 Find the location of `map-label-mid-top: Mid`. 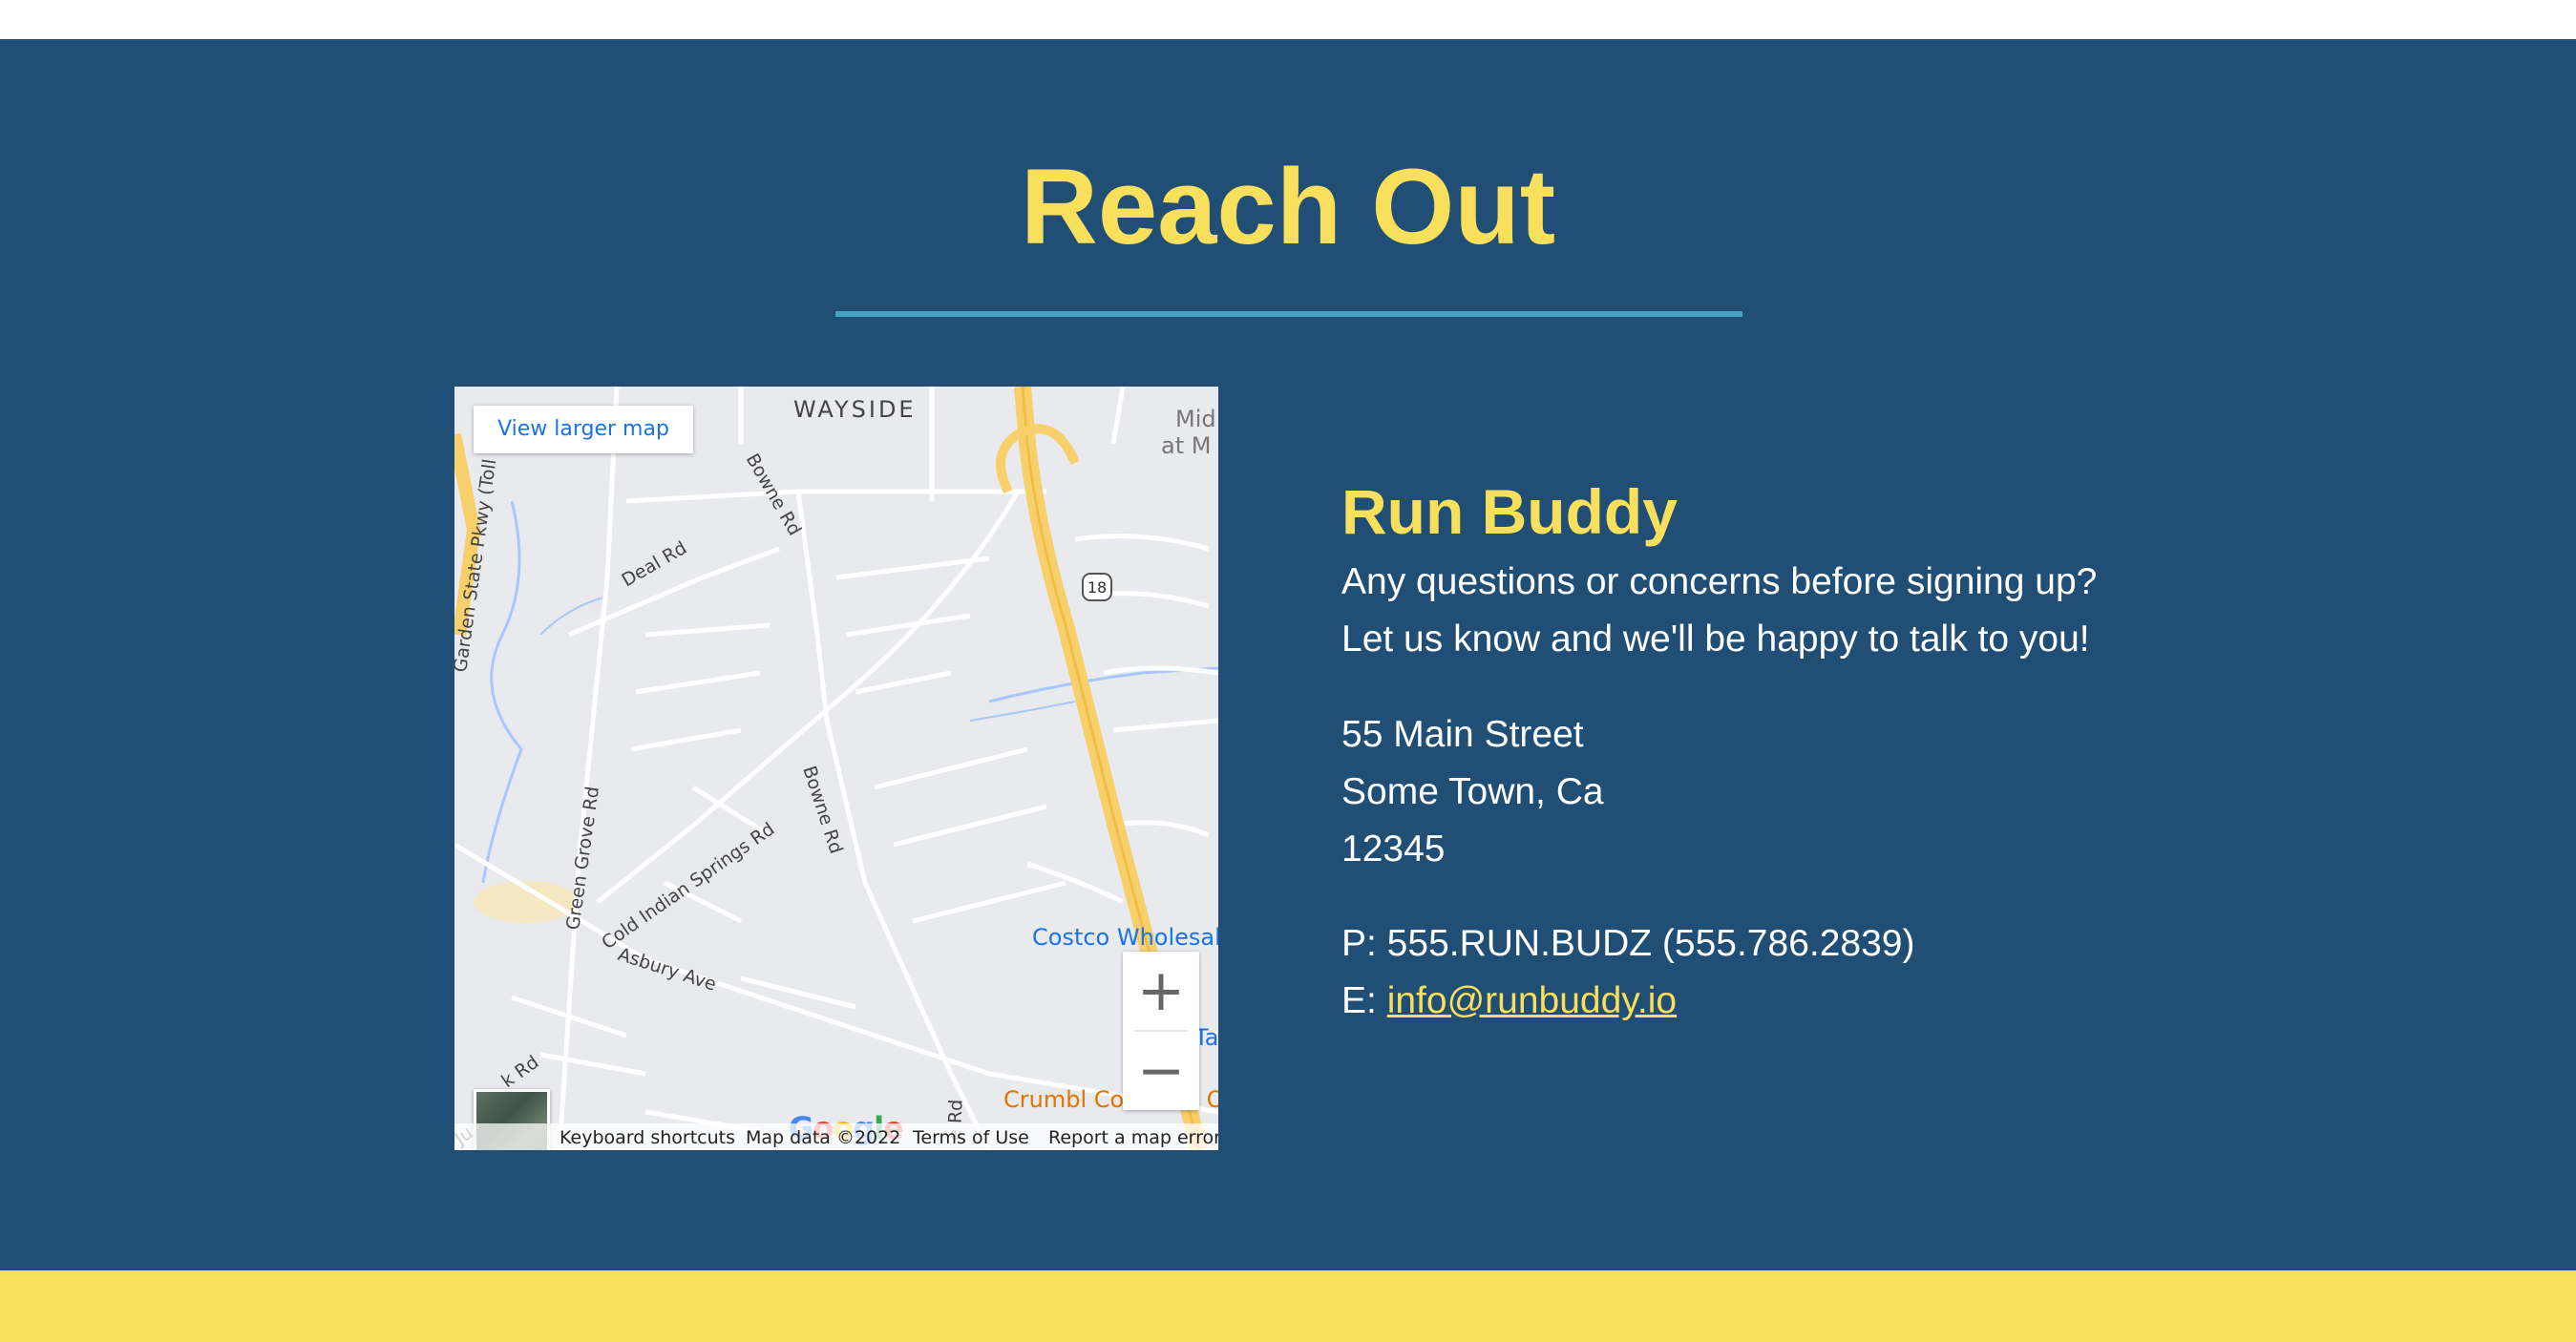

map-label-mid-top: Mid is located at coordinates (1195, 419).